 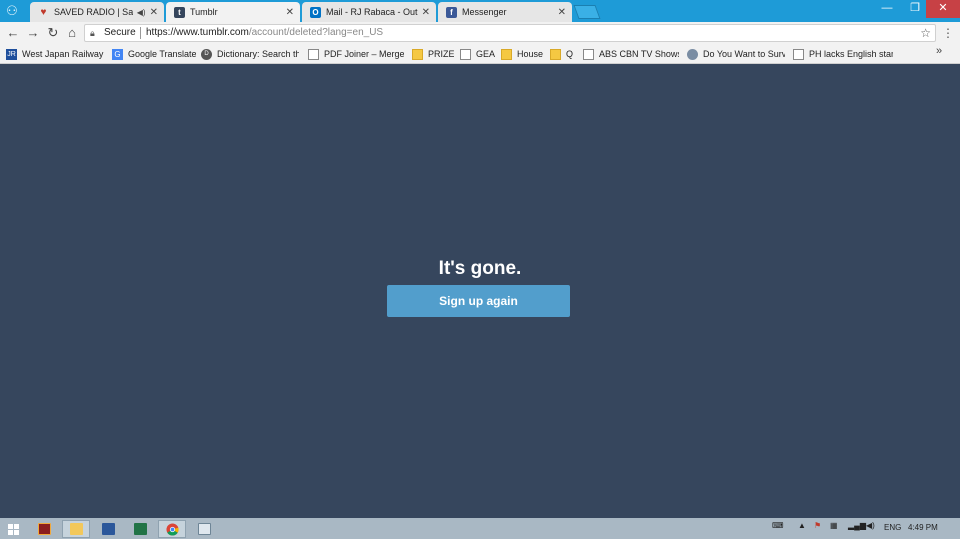 I want to click on taskbar-app-photoviewer, so click(x=44, y=529).